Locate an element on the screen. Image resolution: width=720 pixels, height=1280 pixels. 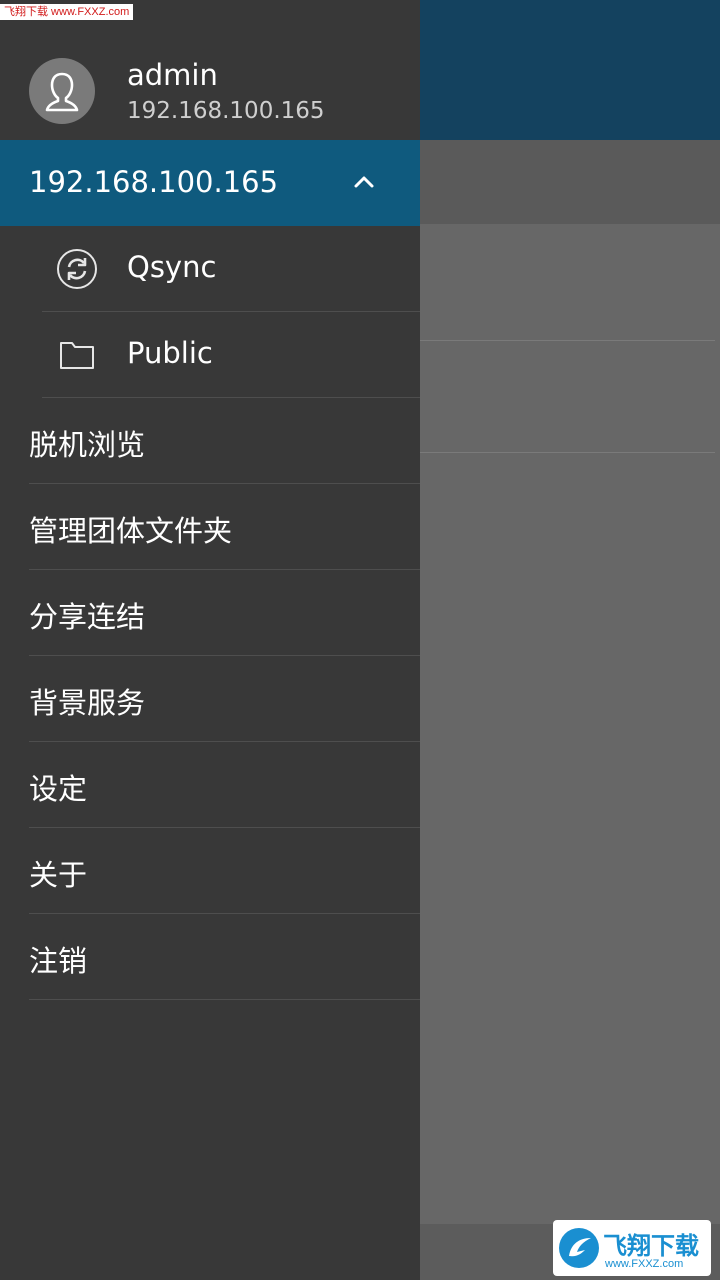
watermark-logo: 飞翔下载 www.FXXZ.com is located at coordinates (632, 1248).